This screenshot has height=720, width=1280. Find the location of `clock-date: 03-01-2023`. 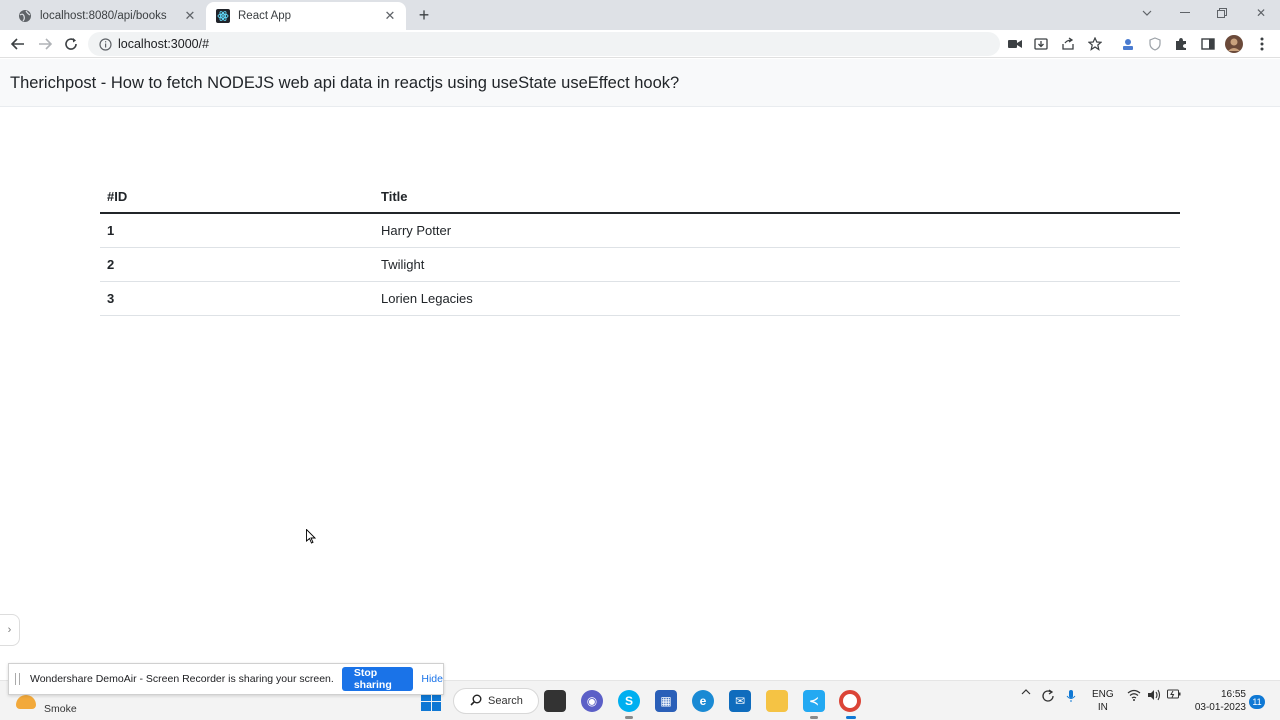

clock-date: 03-01-2023 is located at coordinates (1220, 707).